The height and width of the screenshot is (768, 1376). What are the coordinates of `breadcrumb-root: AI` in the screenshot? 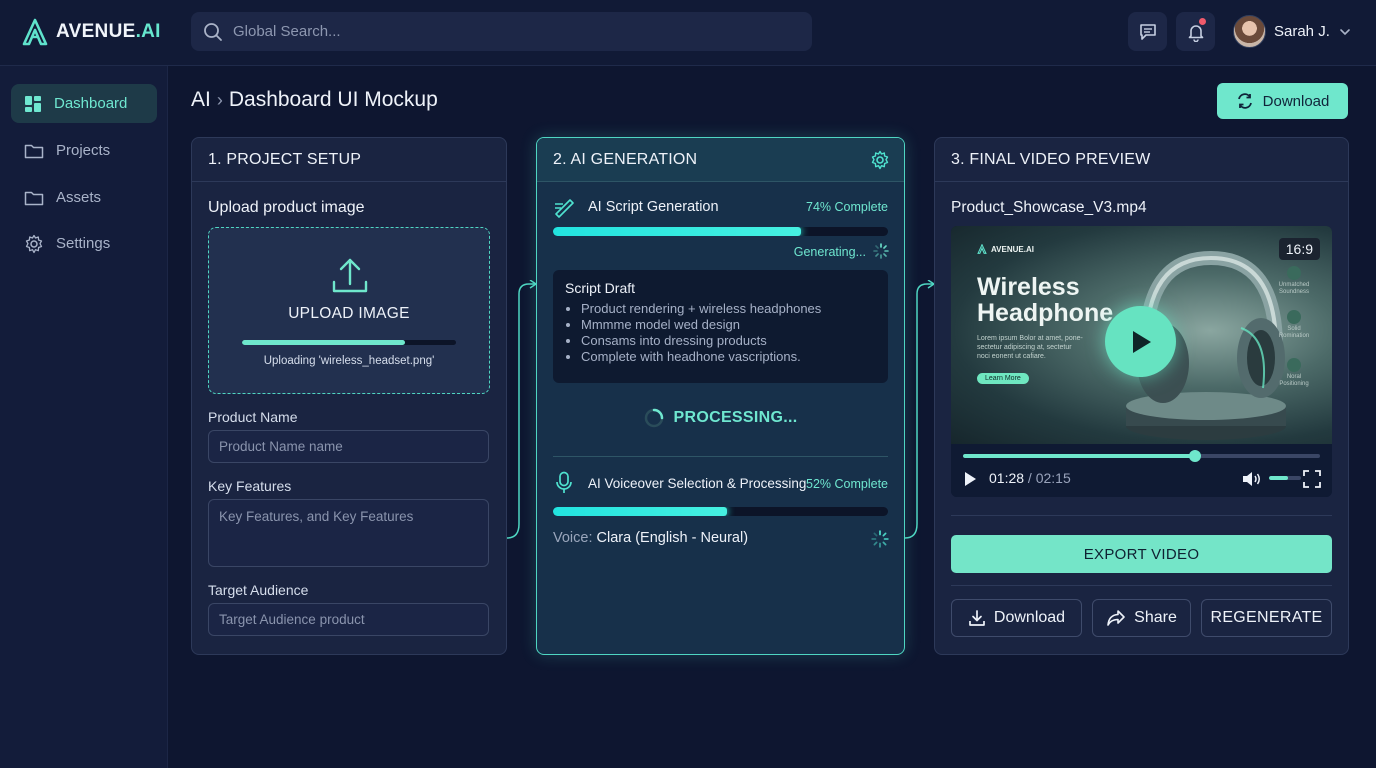 It's located at (201, 100).